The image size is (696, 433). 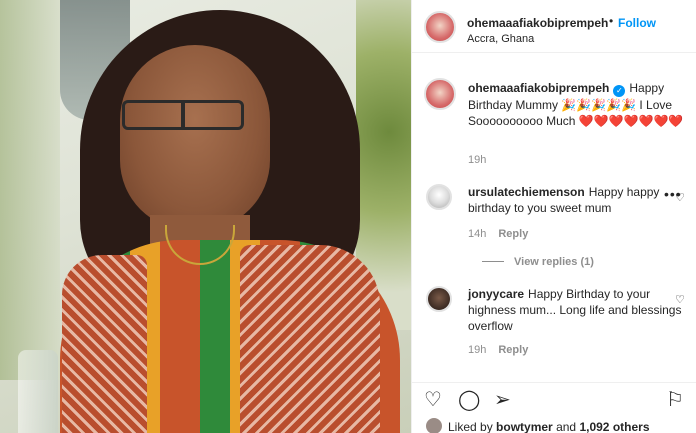 I want to click on author-username: ohemaaafiakobiprempeh, so click(x=537, y=23).